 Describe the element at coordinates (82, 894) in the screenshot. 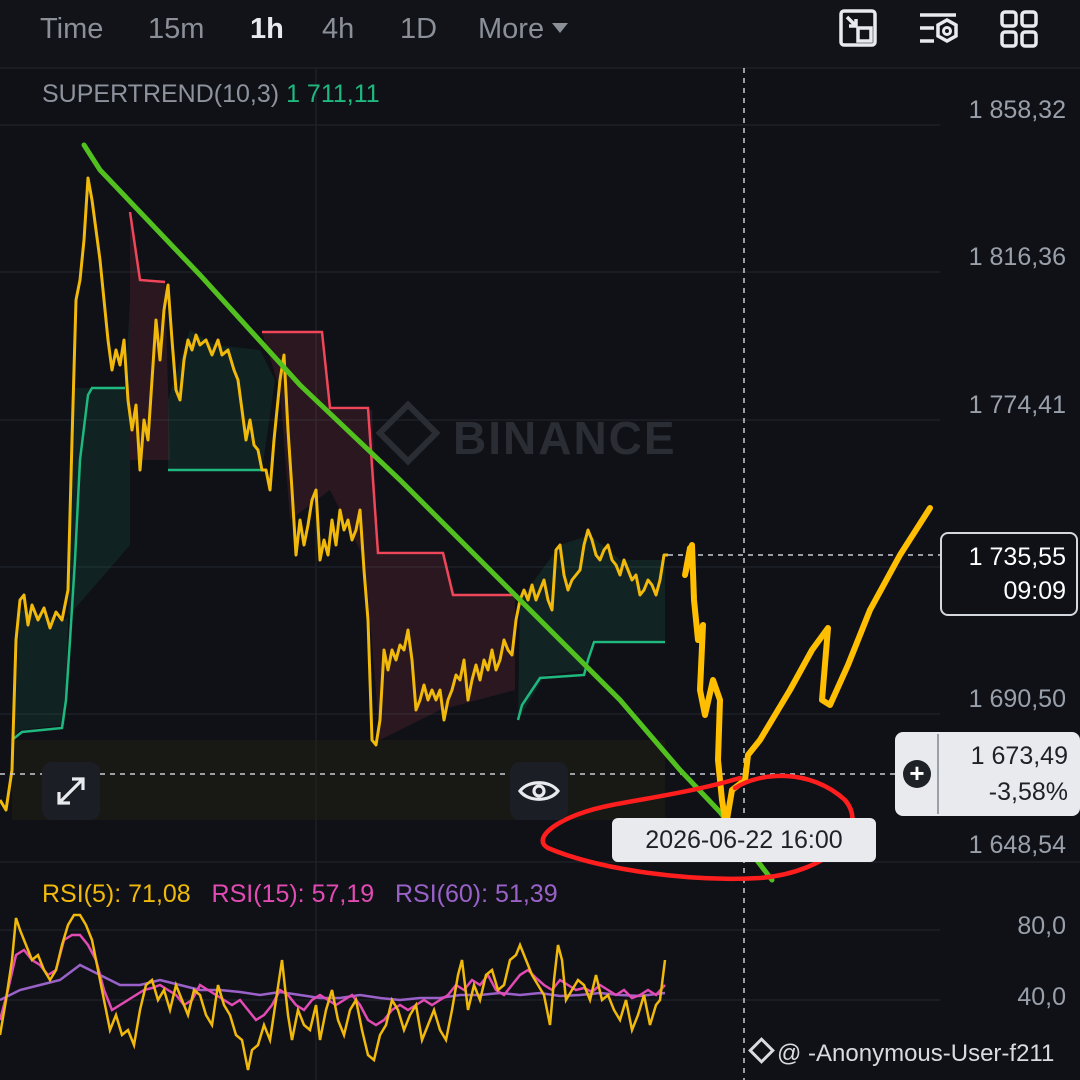

I see `rsi5-label: RSI(5):` at that location.